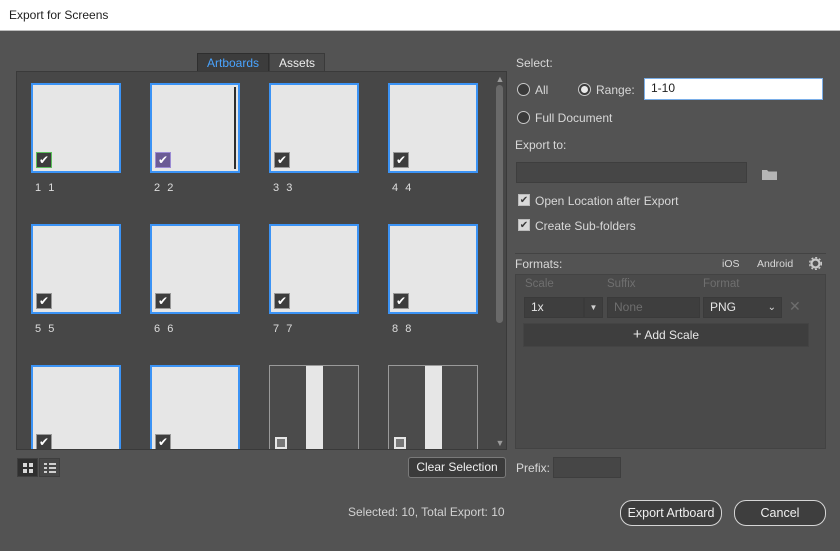 This screenshot has height=551, width=840. I want to click on open-location-label: Open Location after Export, so click(607, 201).